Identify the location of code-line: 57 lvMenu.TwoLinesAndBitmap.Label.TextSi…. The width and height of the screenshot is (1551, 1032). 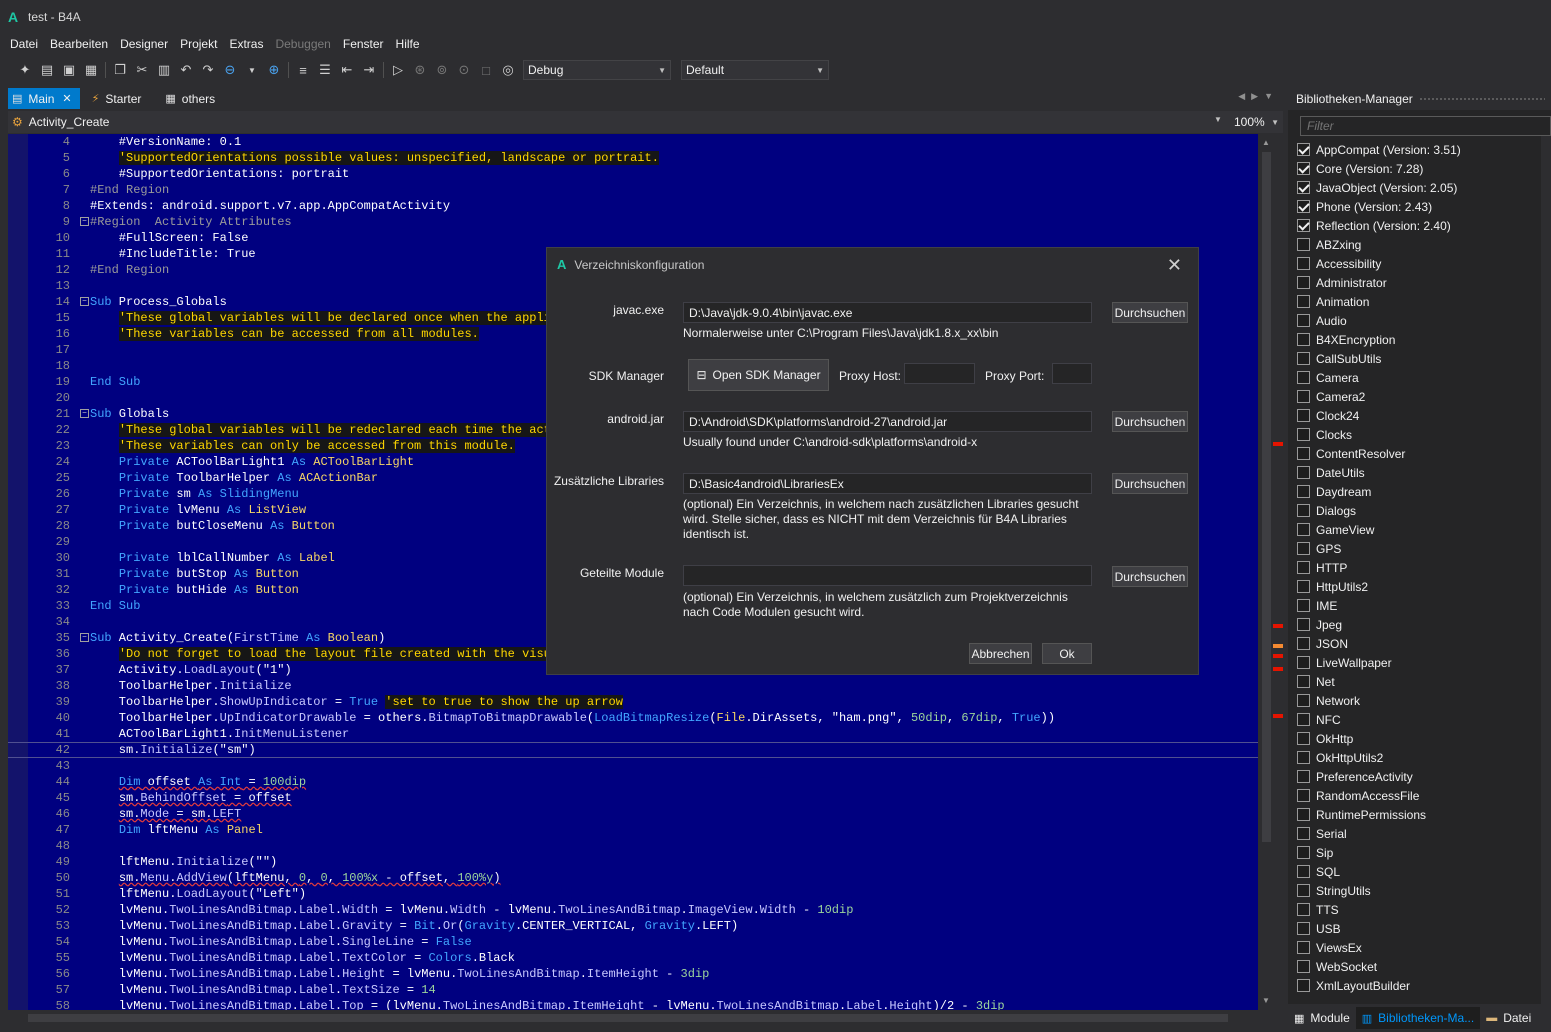
(633, 990).